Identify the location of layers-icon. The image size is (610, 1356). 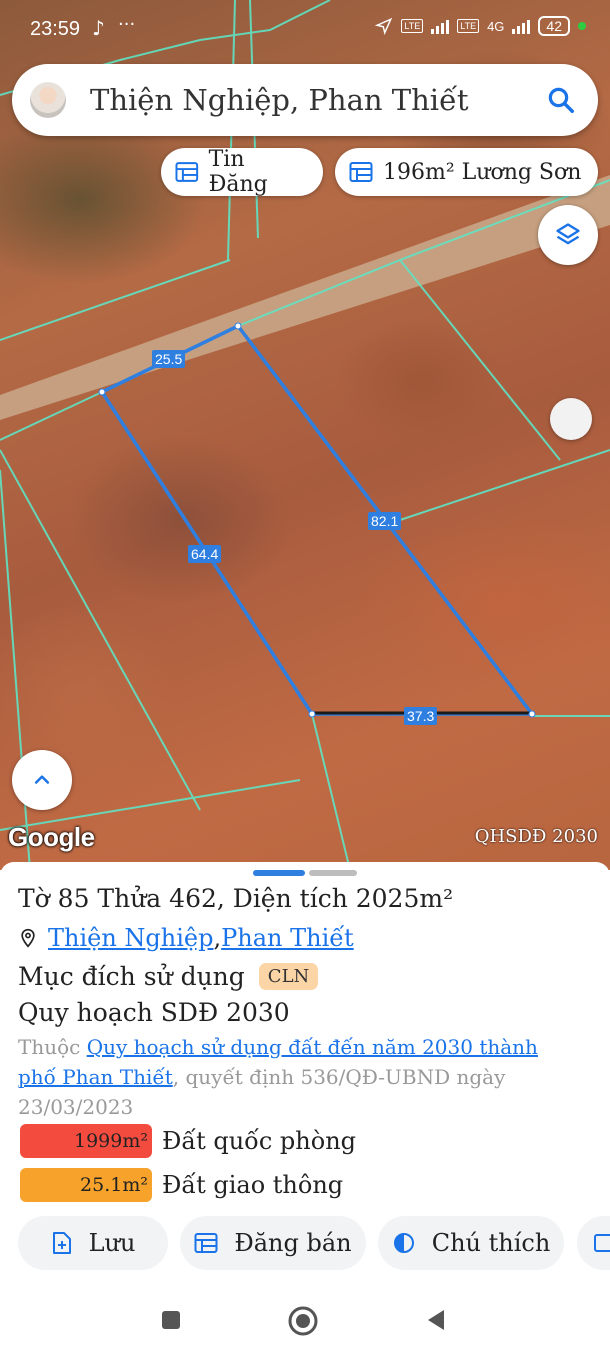
(568, 234).